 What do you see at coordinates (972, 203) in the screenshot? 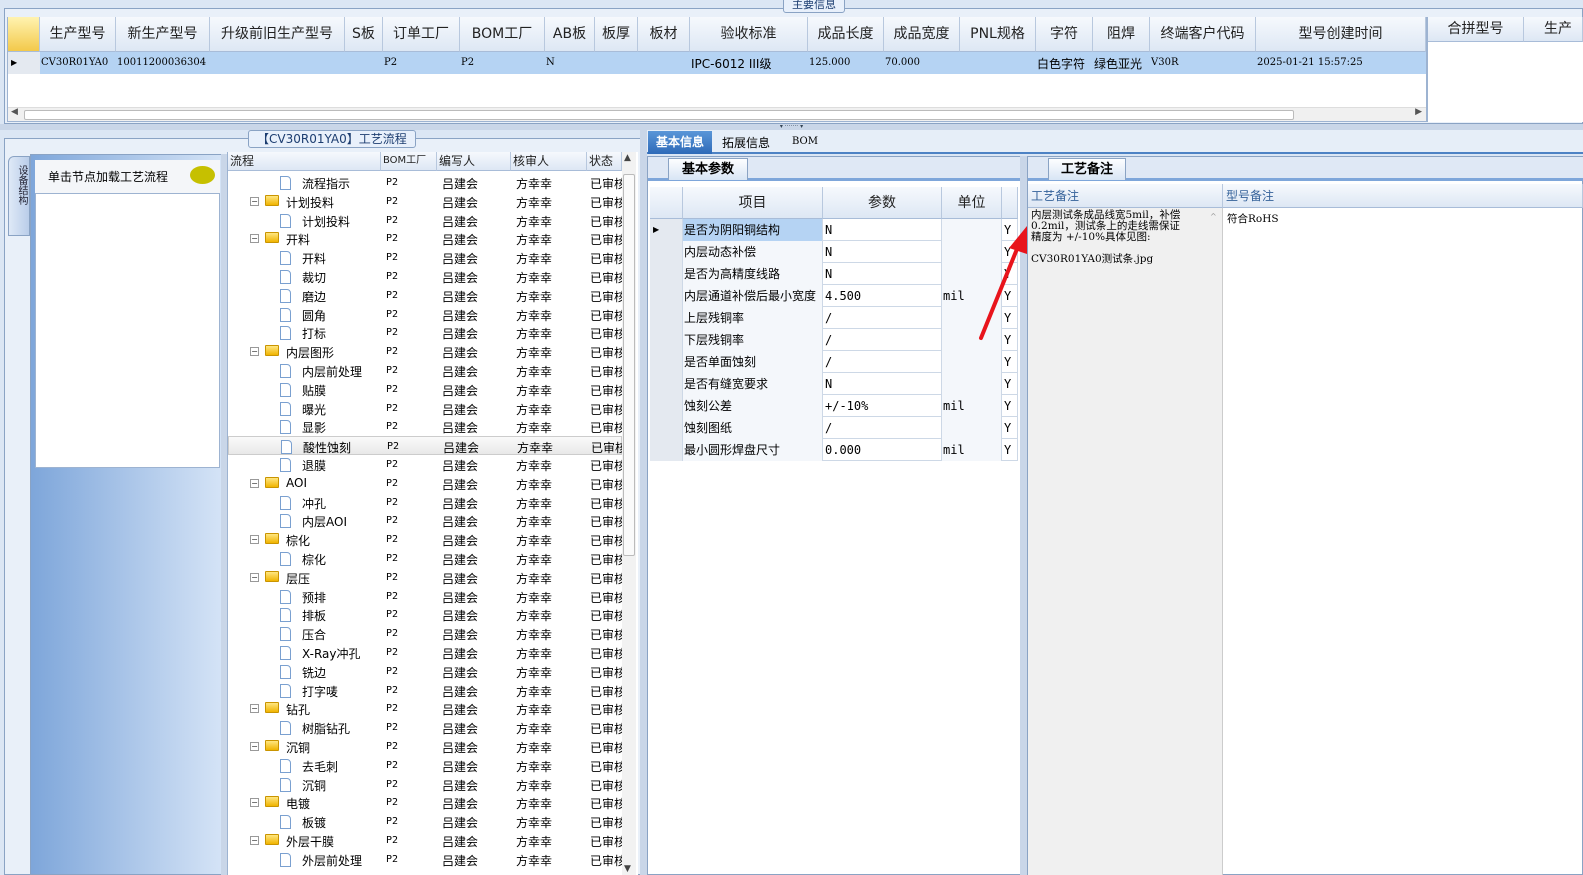
I see `params-col-unit: 单位` at bounding box center [972, 203].